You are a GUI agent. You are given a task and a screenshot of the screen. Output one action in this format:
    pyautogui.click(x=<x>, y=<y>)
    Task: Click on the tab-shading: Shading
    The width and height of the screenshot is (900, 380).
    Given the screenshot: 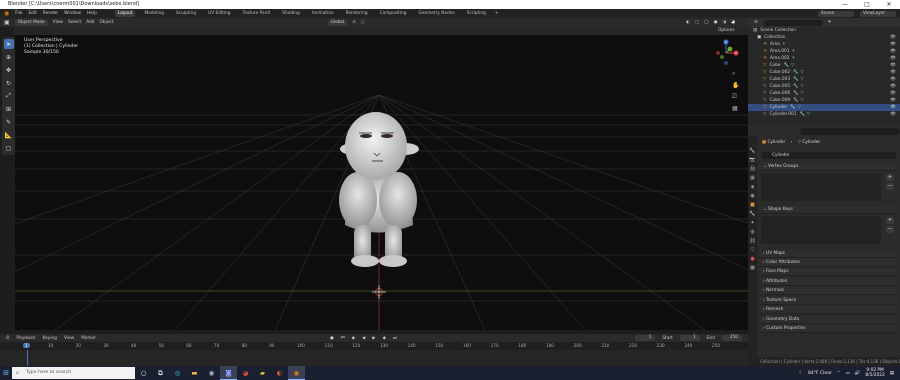 What is the action you would take?
    pyautogui.click(x=290, y=13)
    